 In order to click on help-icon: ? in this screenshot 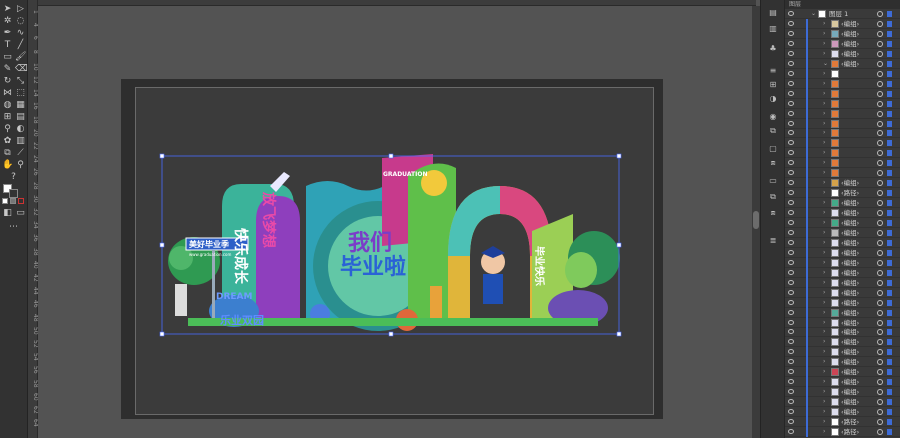, I will do `click(13, 177)`.